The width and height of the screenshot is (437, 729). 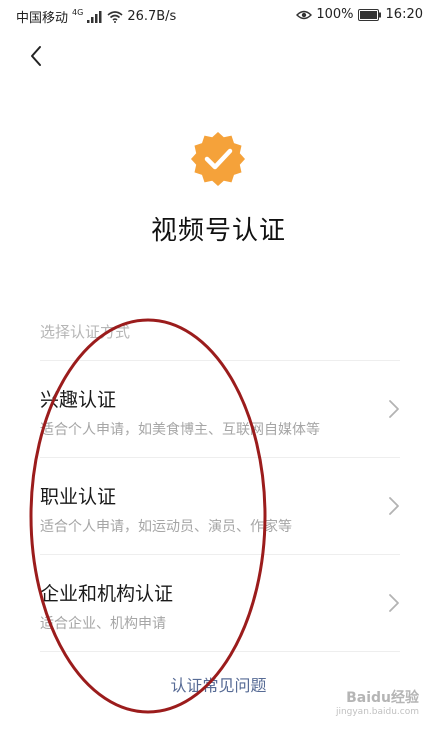 What do you see at coordinates (42, 18) in the screenshot?
I see `carrier-name: 中国移动` at bounding box center [42, 18].